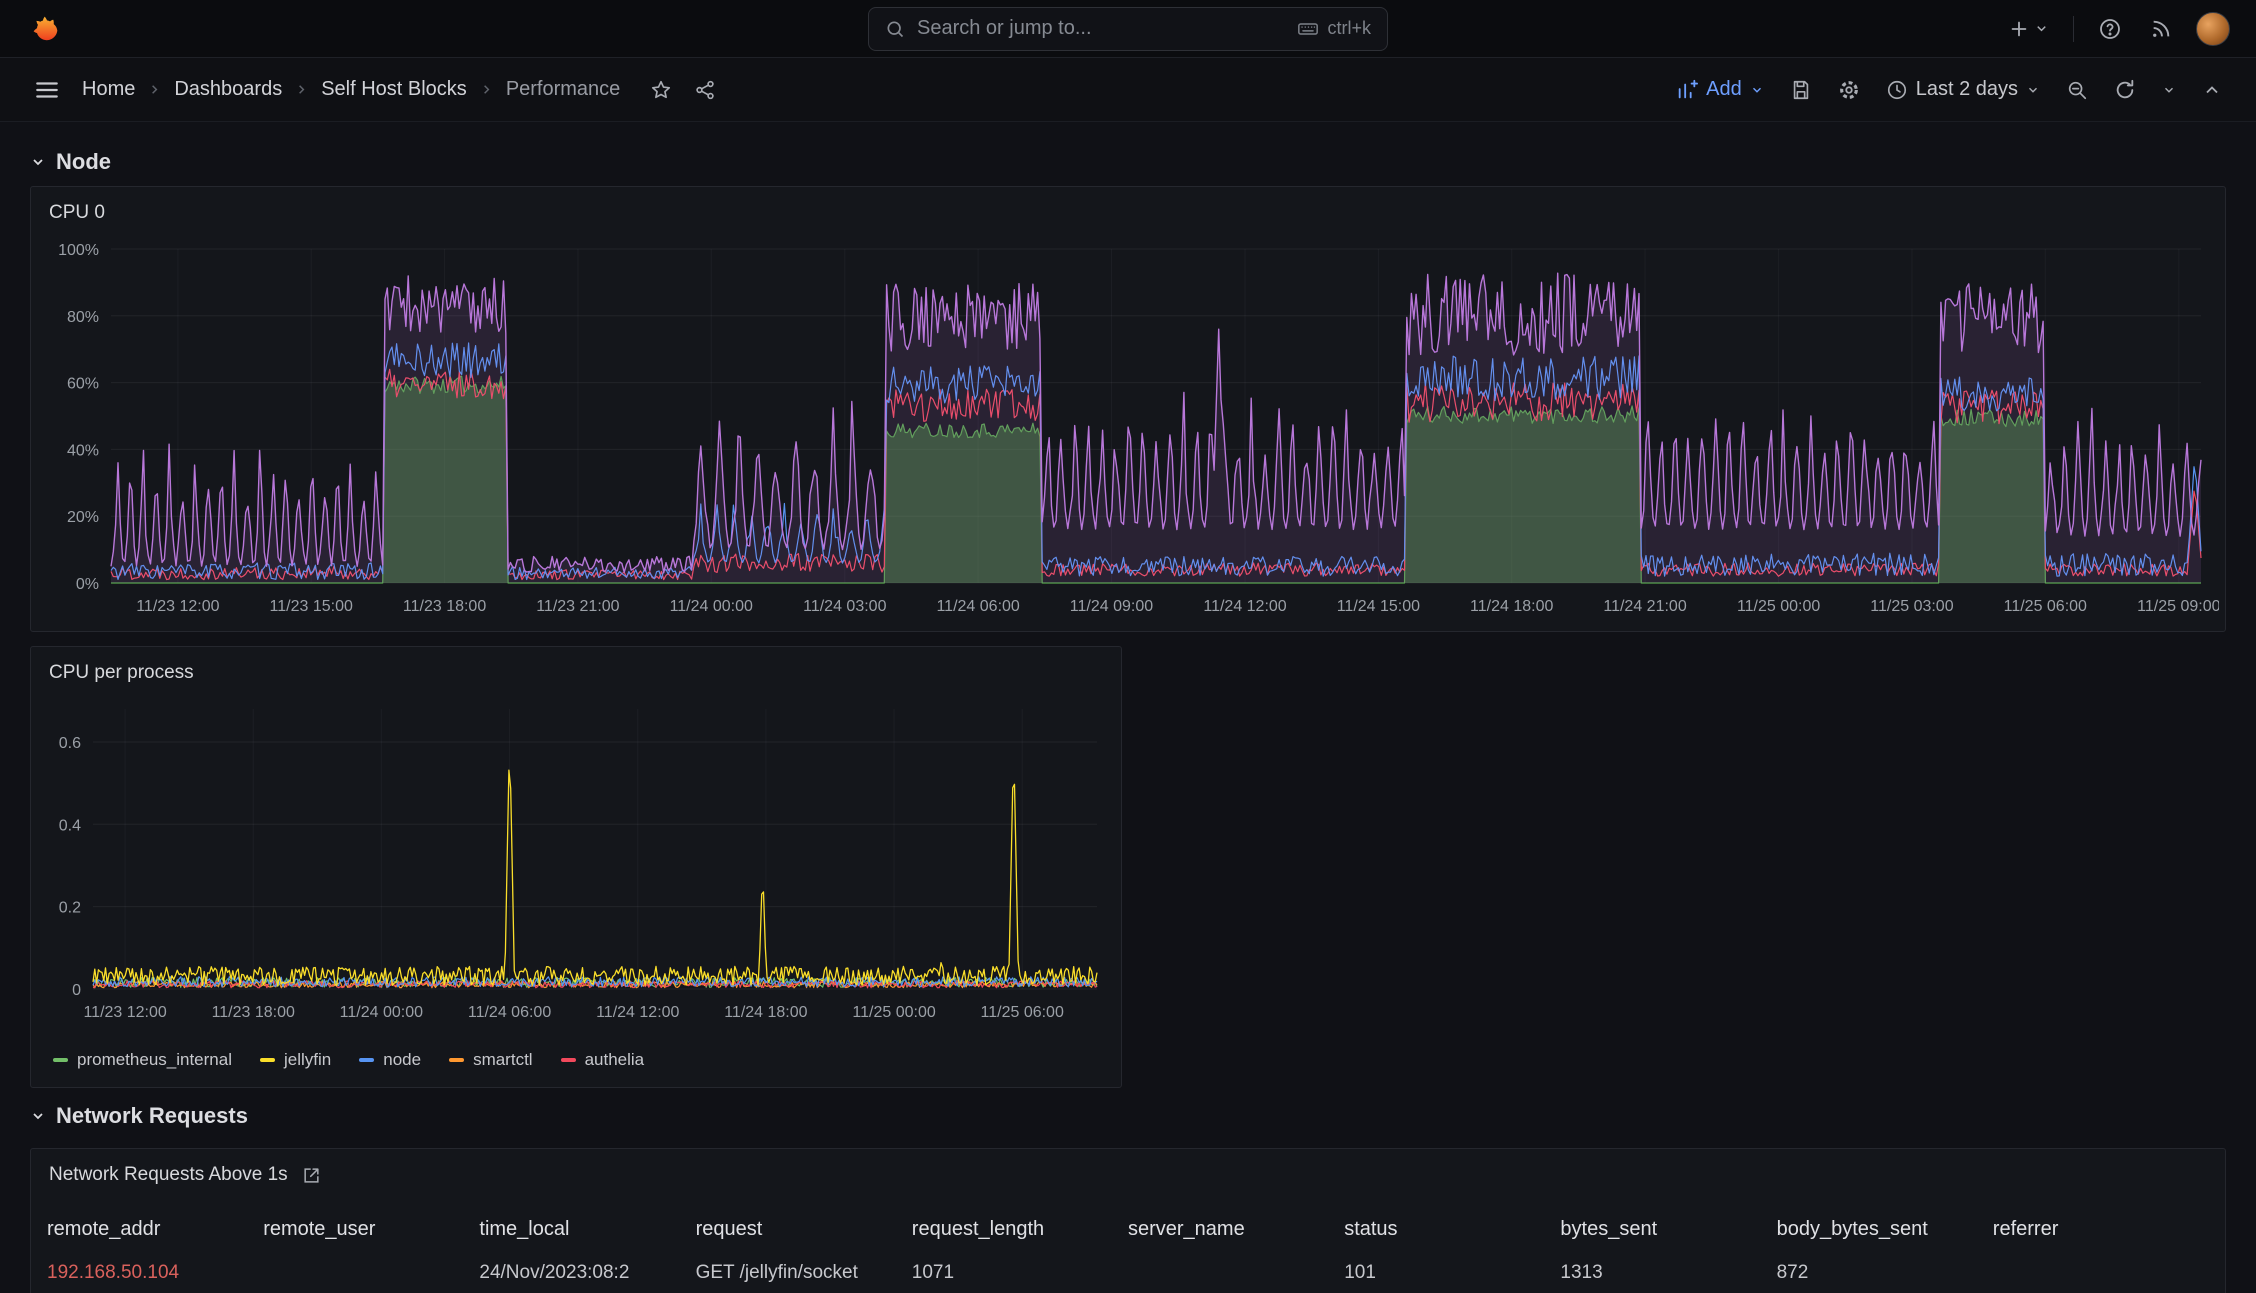 The image size is (2256, 1293). I want to click on time-range-picker: Last 2 days, so click(1963, 89).